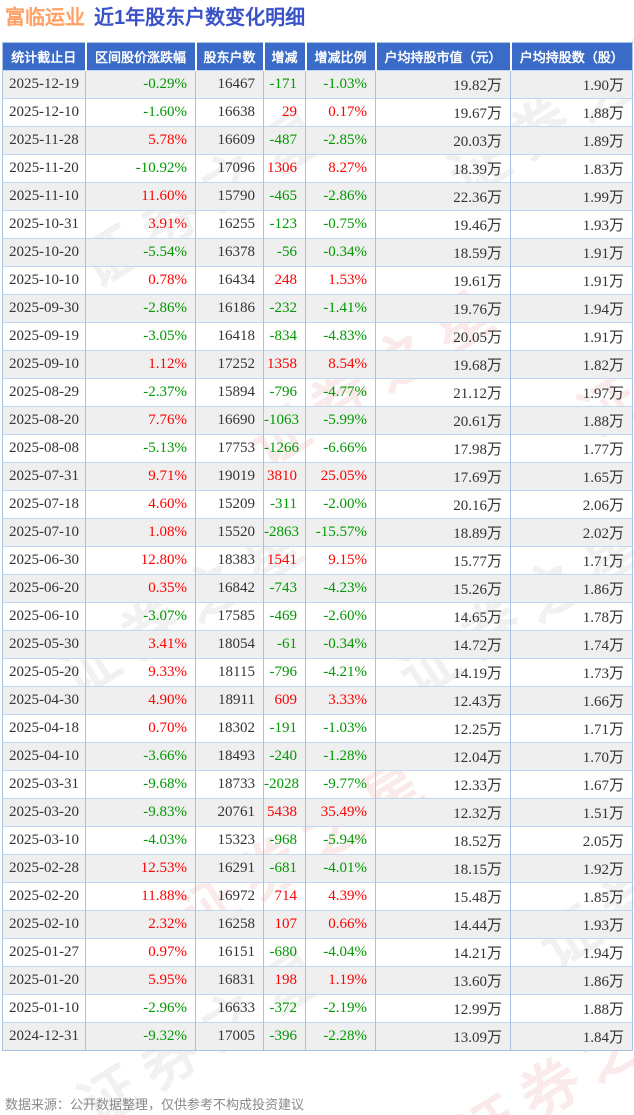 The width and height of the screenshot is (634, 1115). I want to click on cell-change-ratio: -4.04%, so click(340, 952).